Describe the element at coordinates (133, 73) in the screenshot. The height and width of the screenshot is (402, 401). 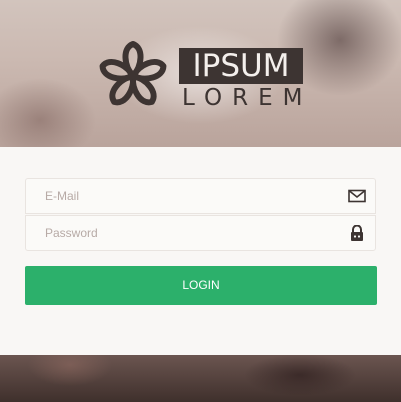
I see `flower-logo-icon` at that location.